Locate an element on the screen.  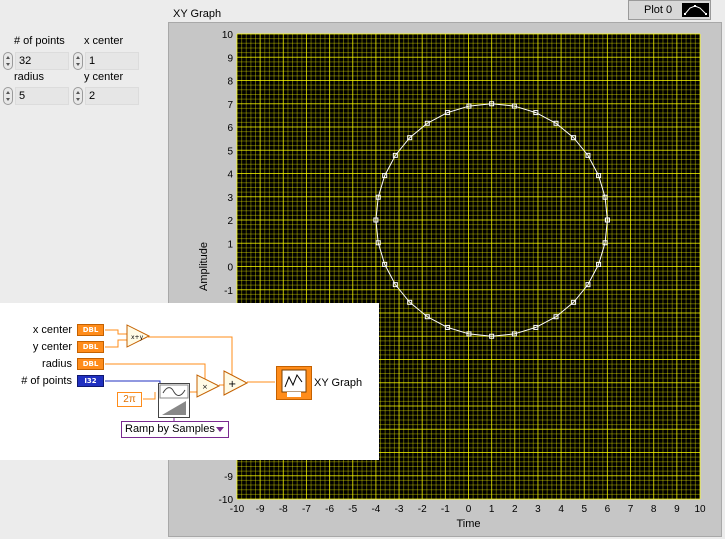
xy-graph-terminal-label: XY Graph is located at coordinates (338, 383).